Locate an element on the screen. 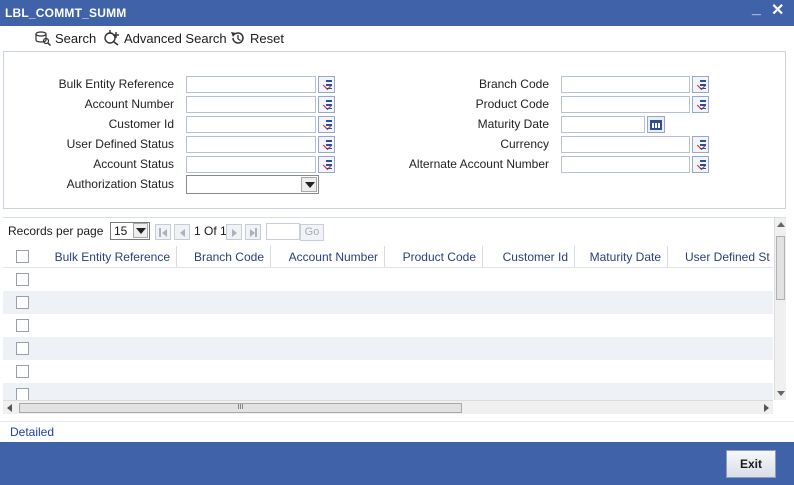 This screenshot has width=794, height=485. column-header-product-code: Product Code is located at coordinates (434, 256).